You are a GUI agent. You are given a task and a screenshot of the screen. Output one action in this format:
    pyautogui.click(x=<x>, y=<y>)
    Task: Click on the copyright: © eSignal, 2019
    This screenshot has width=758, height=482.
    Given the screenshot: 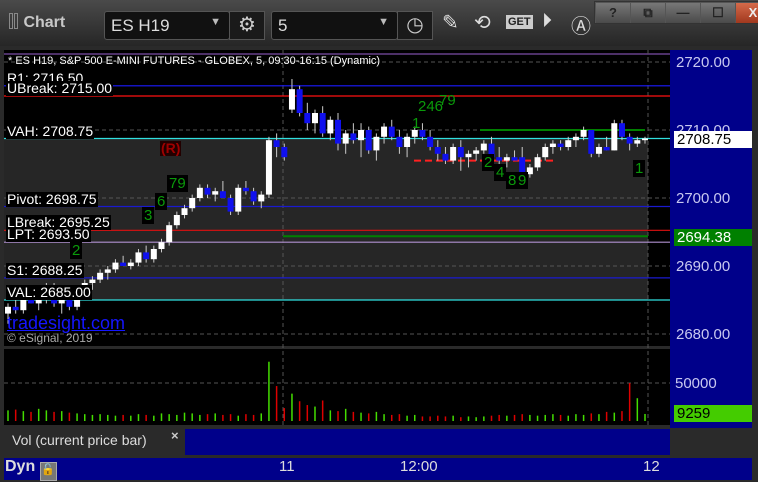 What is the action you would take?
    pyautogui.click(x=50, y=338)
    